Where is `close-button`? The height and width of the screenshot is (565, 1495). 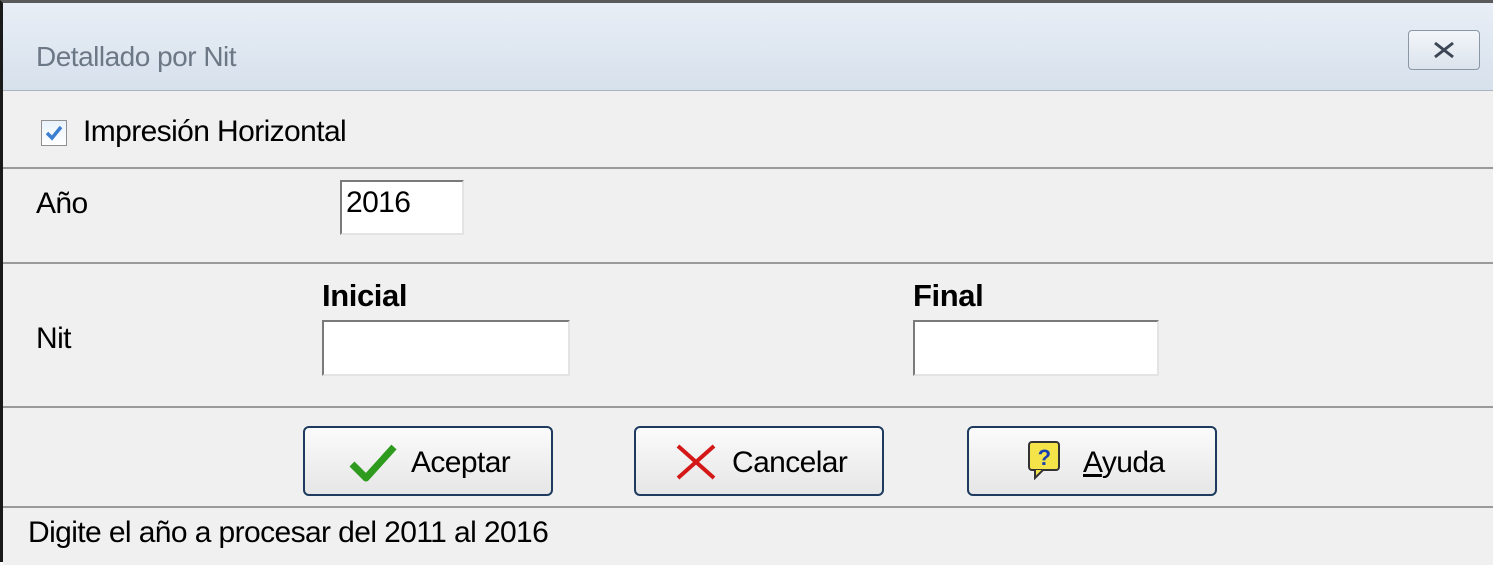 close-button is located at coordinates (1444, 50).